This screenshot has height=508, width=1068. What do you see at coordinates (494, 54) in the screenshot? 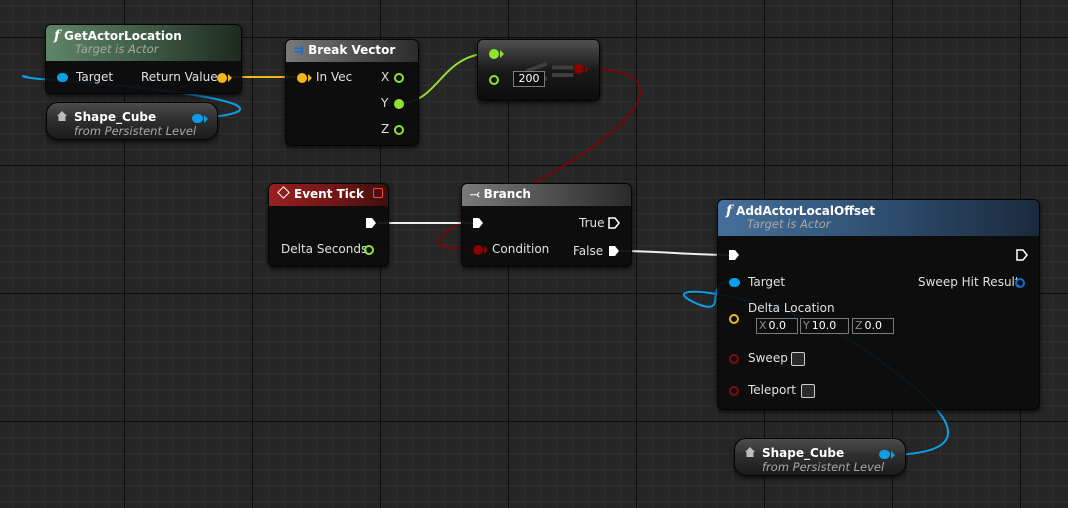
I see `a-input-pin` at bounding box center [494, 54].